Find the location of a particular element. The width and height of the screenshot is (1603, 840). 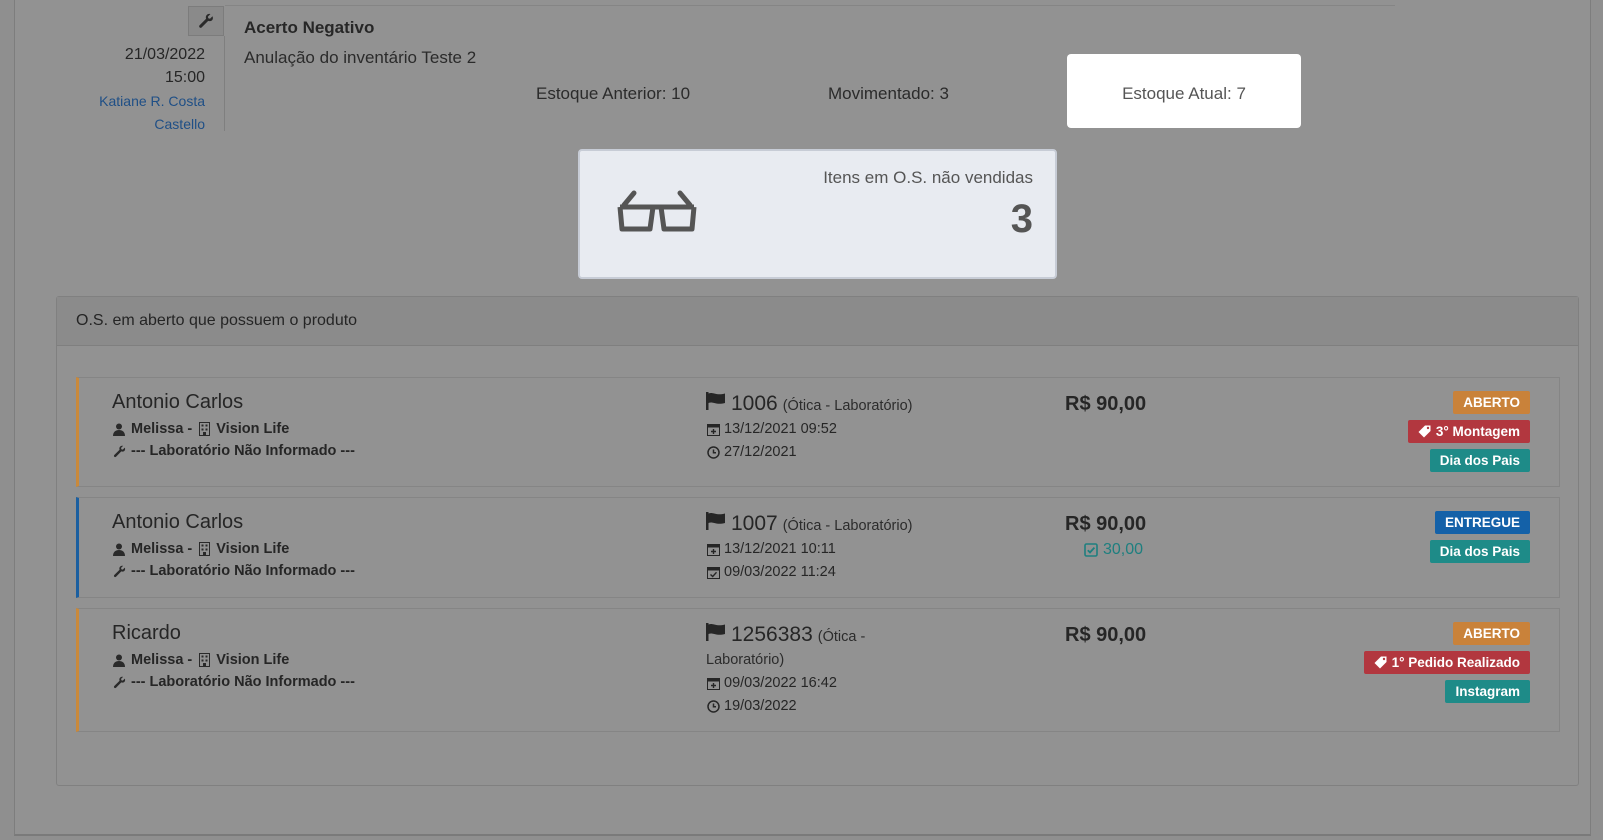

order-number-line: 1006 (Ótica - Laboratório) is located at coordinates (809, 404).